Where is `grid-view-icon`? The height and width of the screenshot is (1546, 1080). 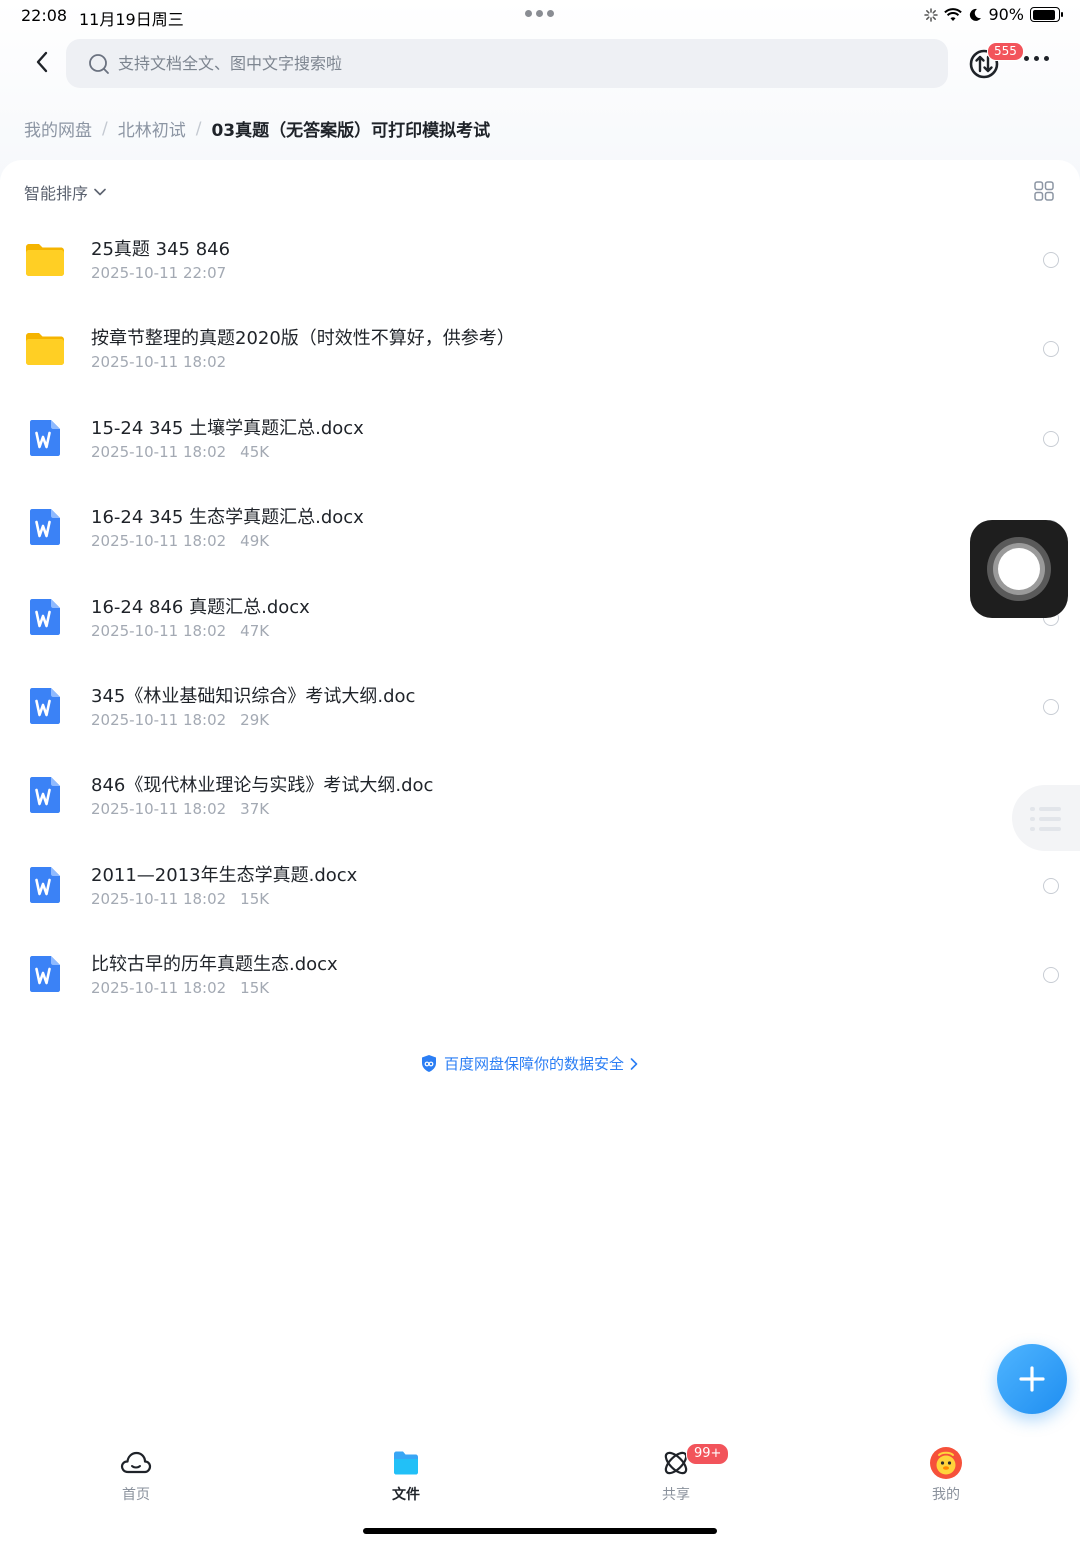
grid-view-icon is located at coordinates (1044, 191).